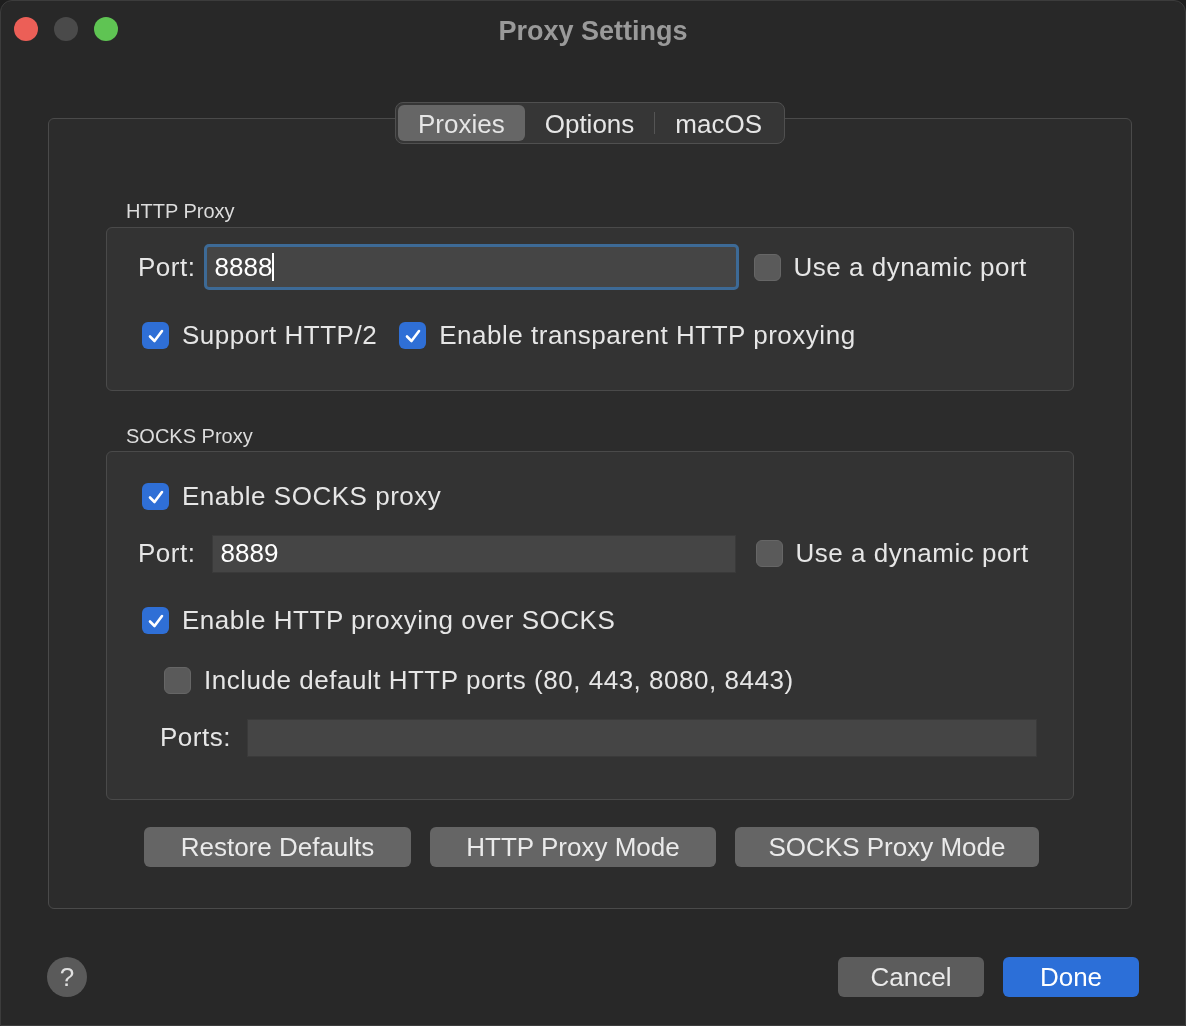  Describe the element at coordinates (461, 123) in the screenshot. I see `tab: Proxies` at that location.